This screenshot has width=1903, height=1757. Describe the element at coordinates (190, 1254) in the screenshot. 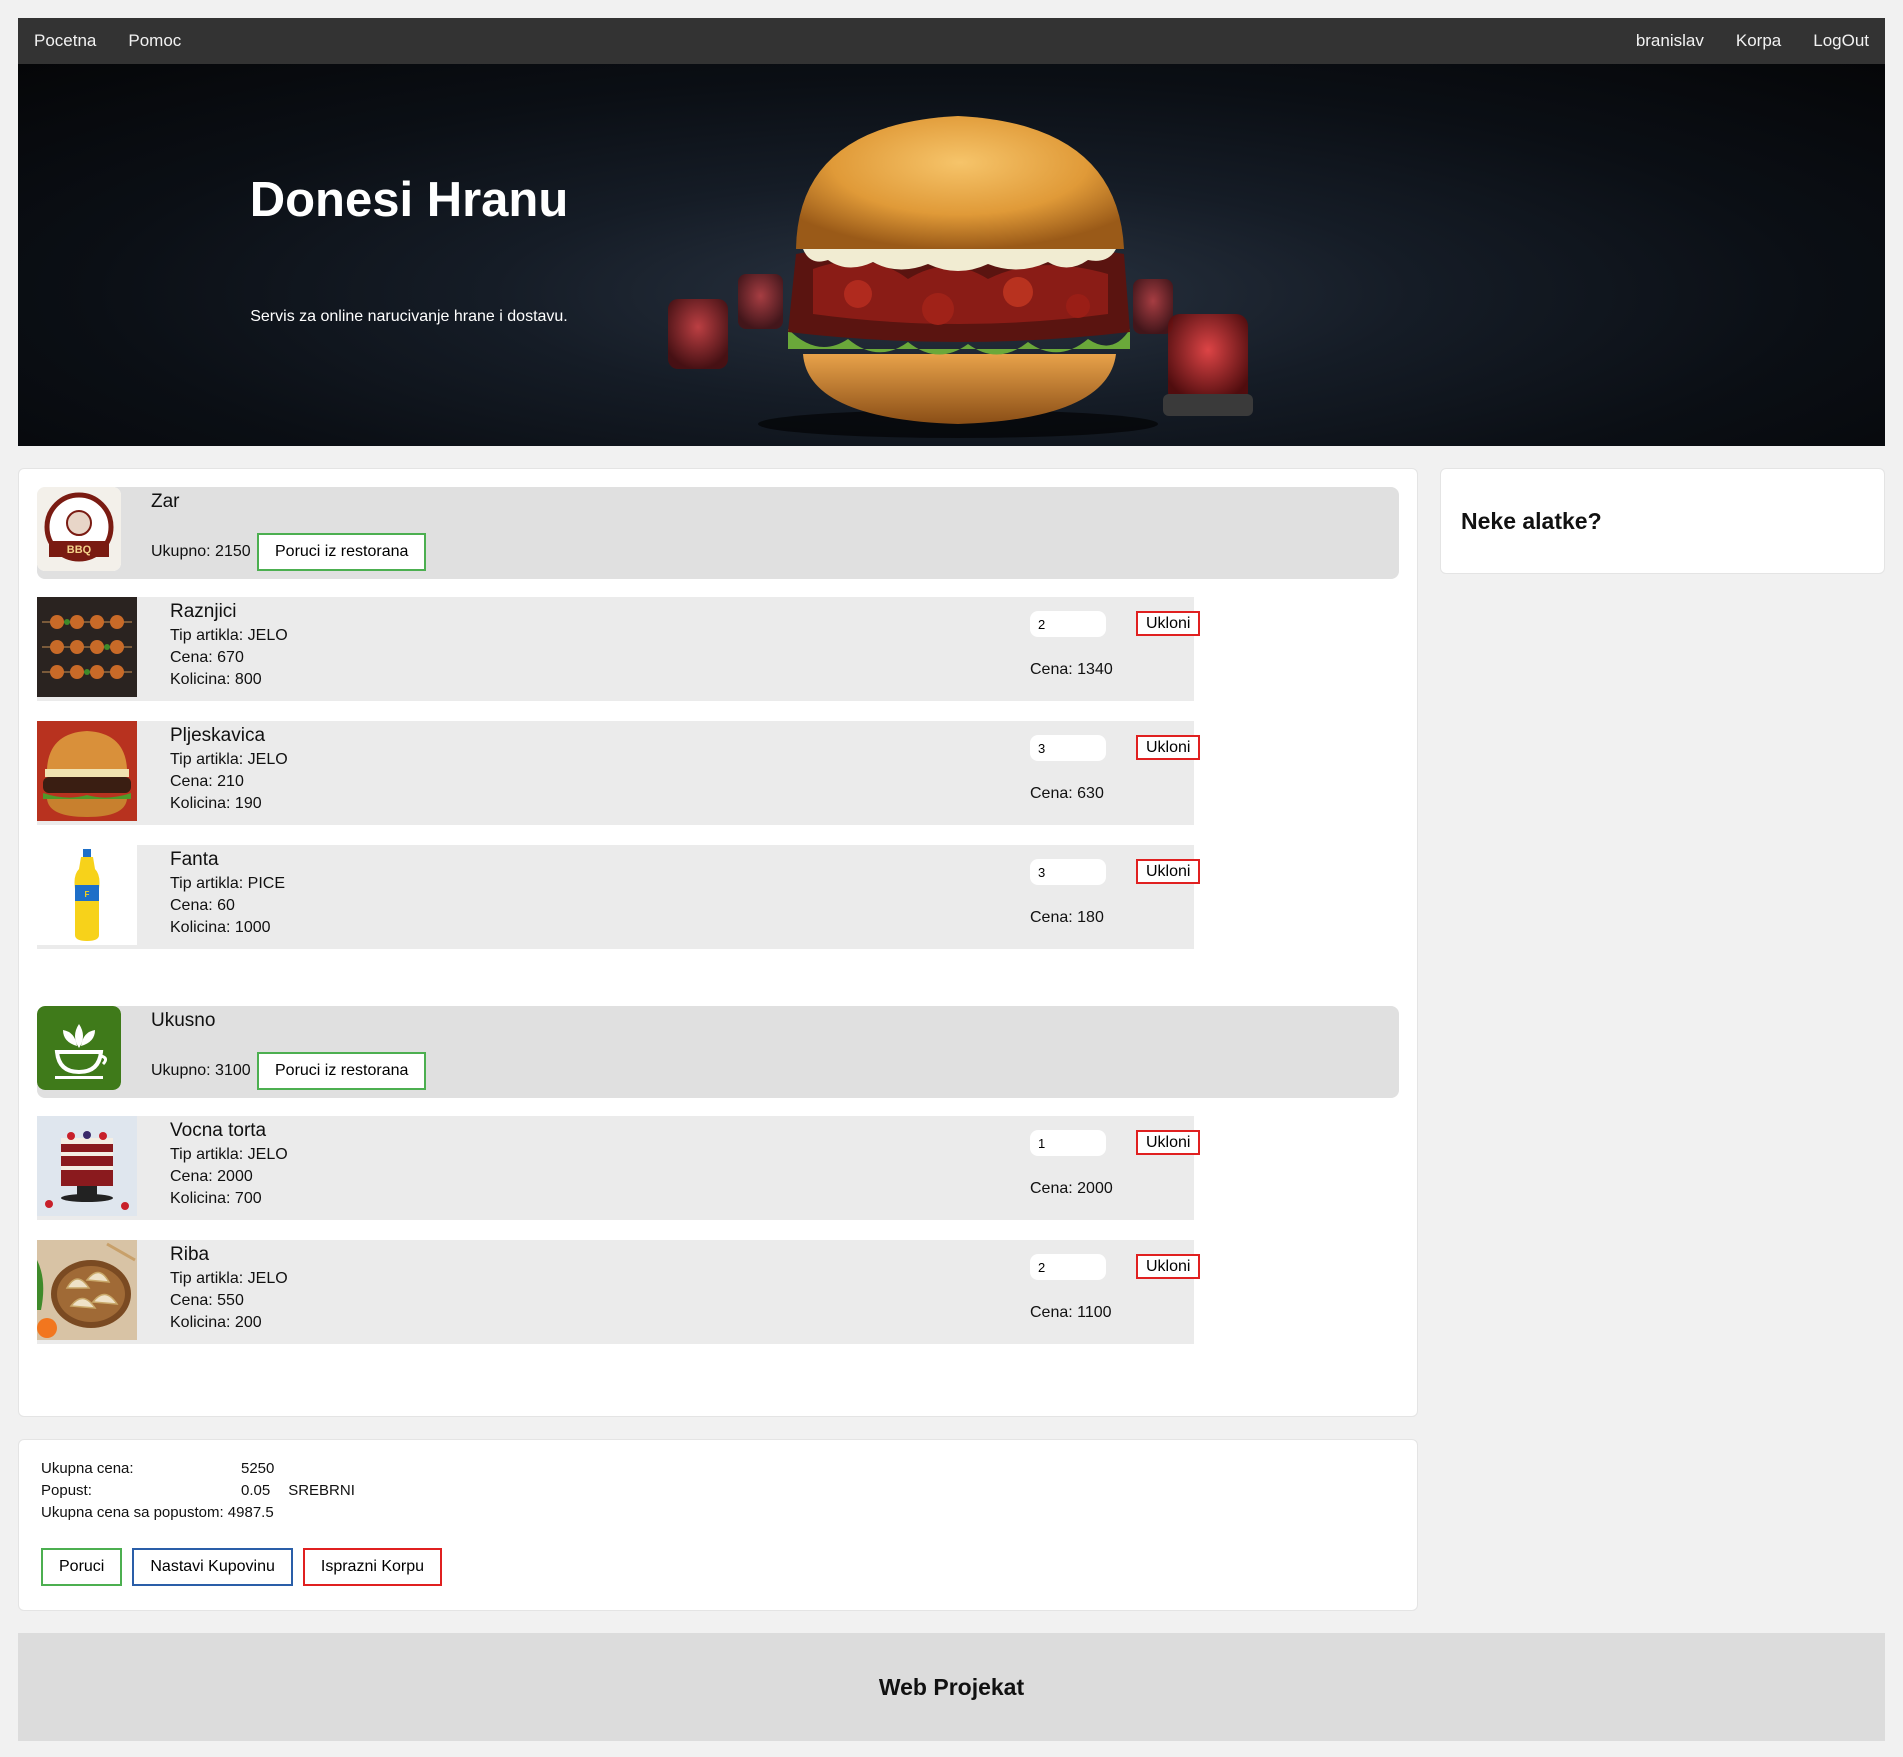

I see `item-name: Riba` at that location.